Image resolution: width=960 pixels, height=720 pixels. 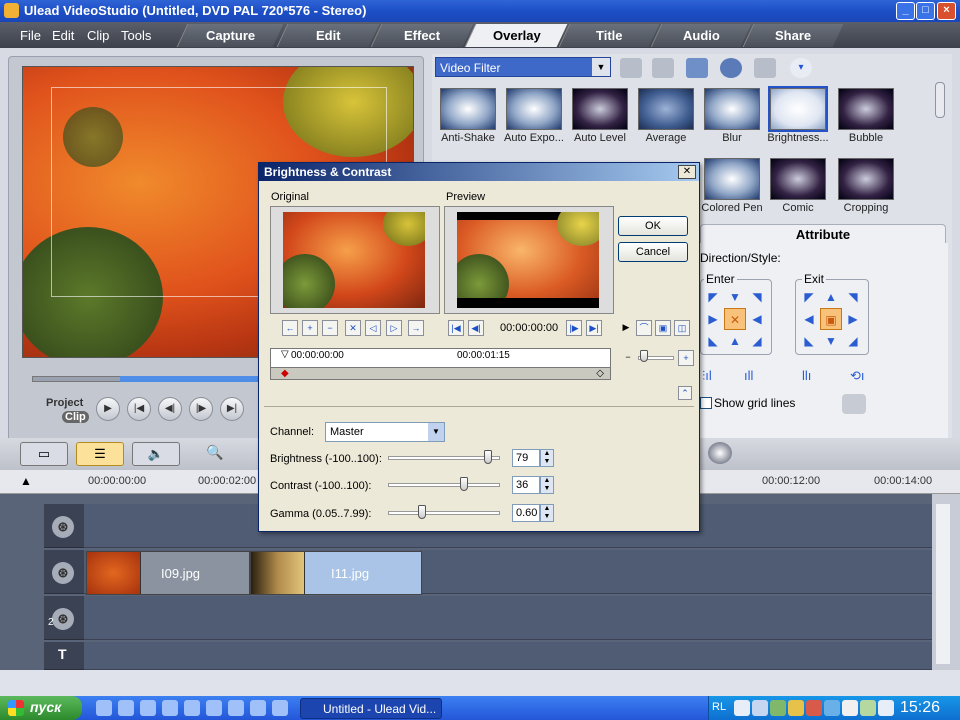 What do you see at coordinates (336, 573) in the screenshot?
I see `clip-i11: I11.jpg` at bounding box center [336, 573].